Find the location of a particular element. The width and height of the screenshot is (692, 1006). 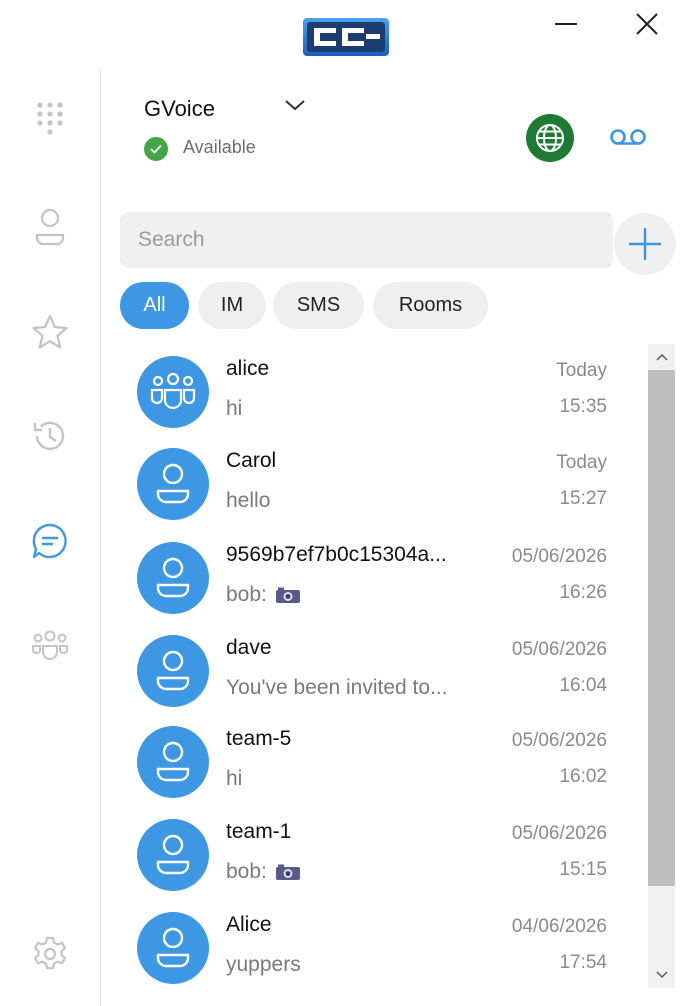

minimize-icon is located at coordinates (566, 24).